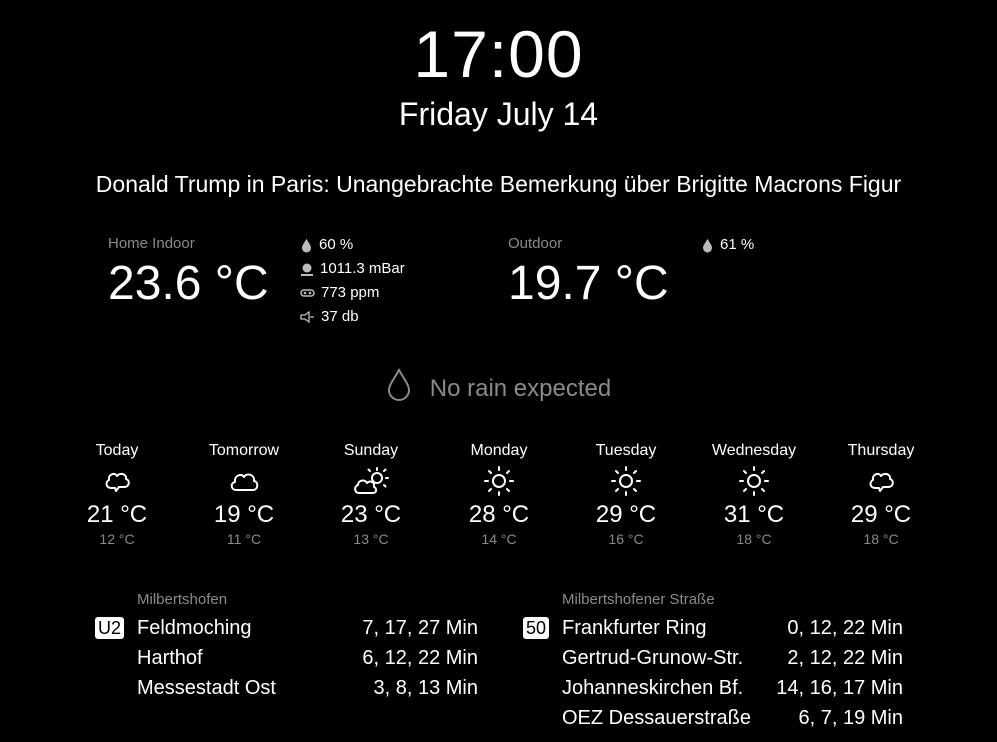 This screenshot has width=997, height=742. What do you see at coordinates (626, 539) in the screenshot?
I see `forecast-low: 16 °C` at bounding box center [626, 539].